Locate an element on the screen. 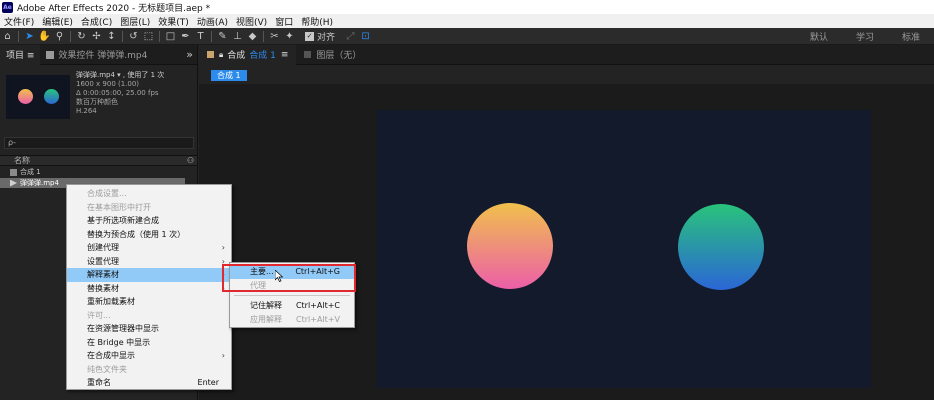 Image resolution: width=934 pixels, height=400 pixels. submenu-item-apply-interpretation: 应用解释 Ctrl+Alt+V is located at coordinates (292, 320).